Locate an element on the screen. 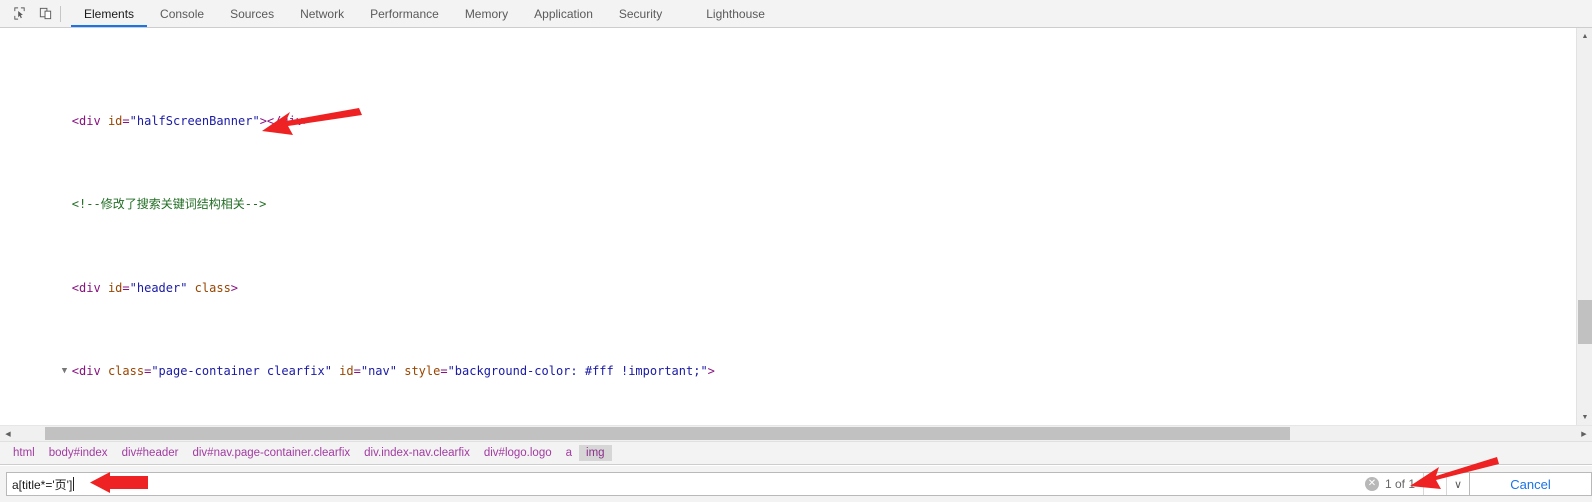 The width and height of the screenshot is (1592, 502). search-next-icon: ∨ is located at coordinates (1457, 484).